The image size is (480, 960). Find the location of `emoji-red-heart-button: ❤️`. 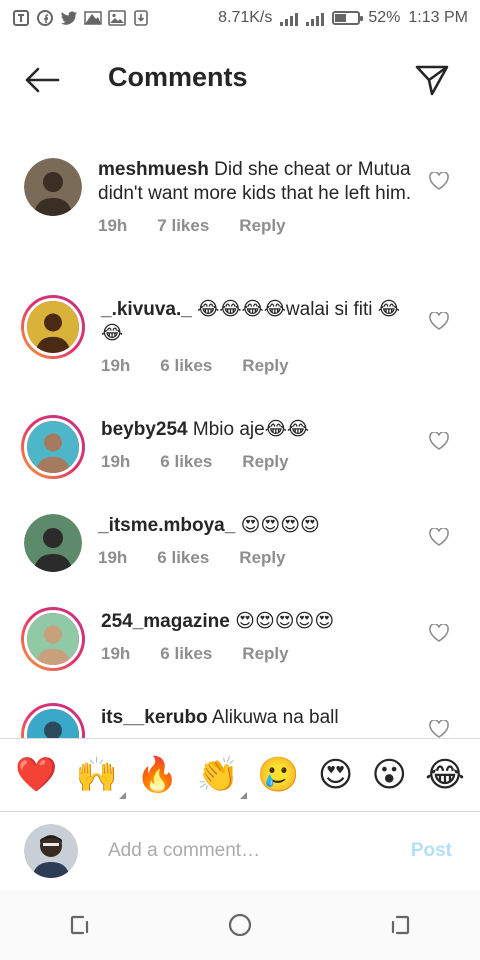

emoji-red-heart-button: ❤️ is located at coordinates (36, 775).